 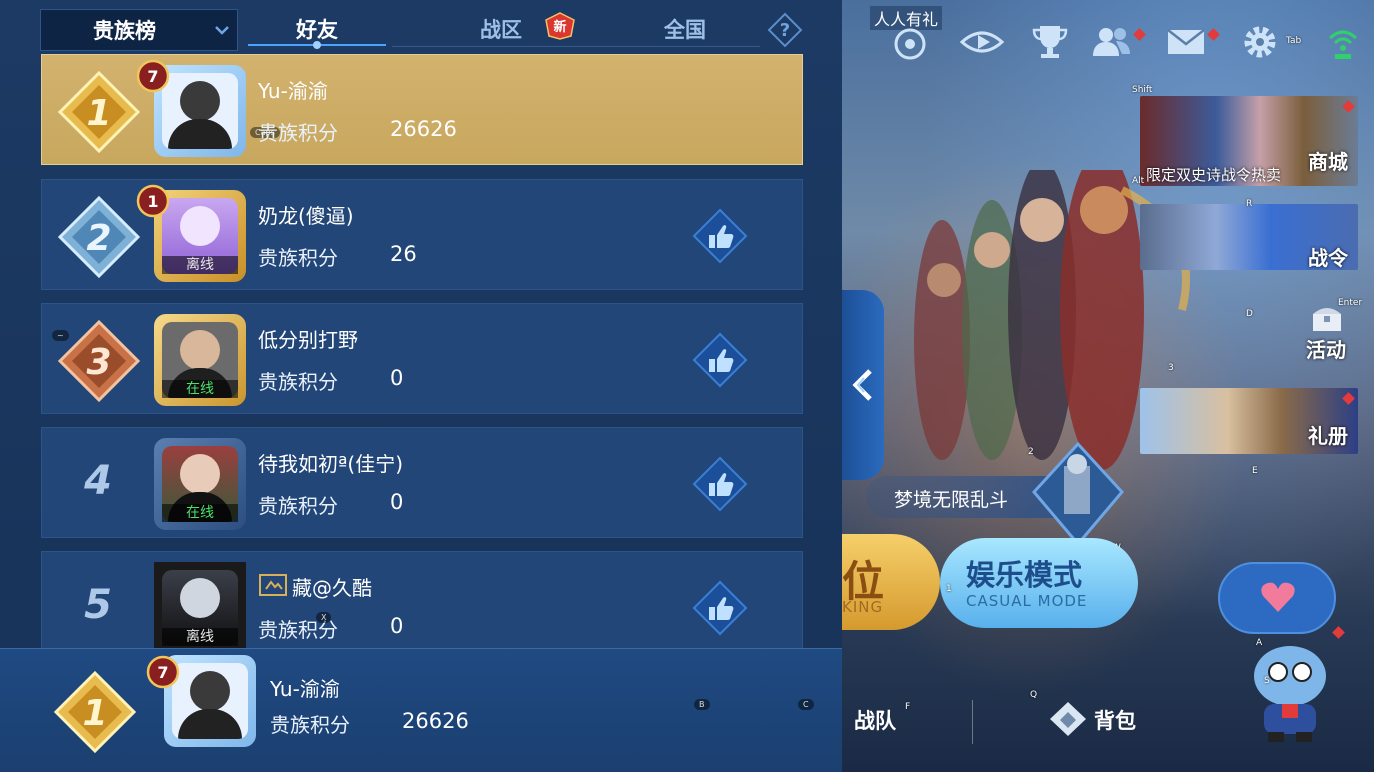 I want to click on leaderboard-tab-bar: 贵族榜 好友 战区 新 全国 ?, so click(x=421, y=27).